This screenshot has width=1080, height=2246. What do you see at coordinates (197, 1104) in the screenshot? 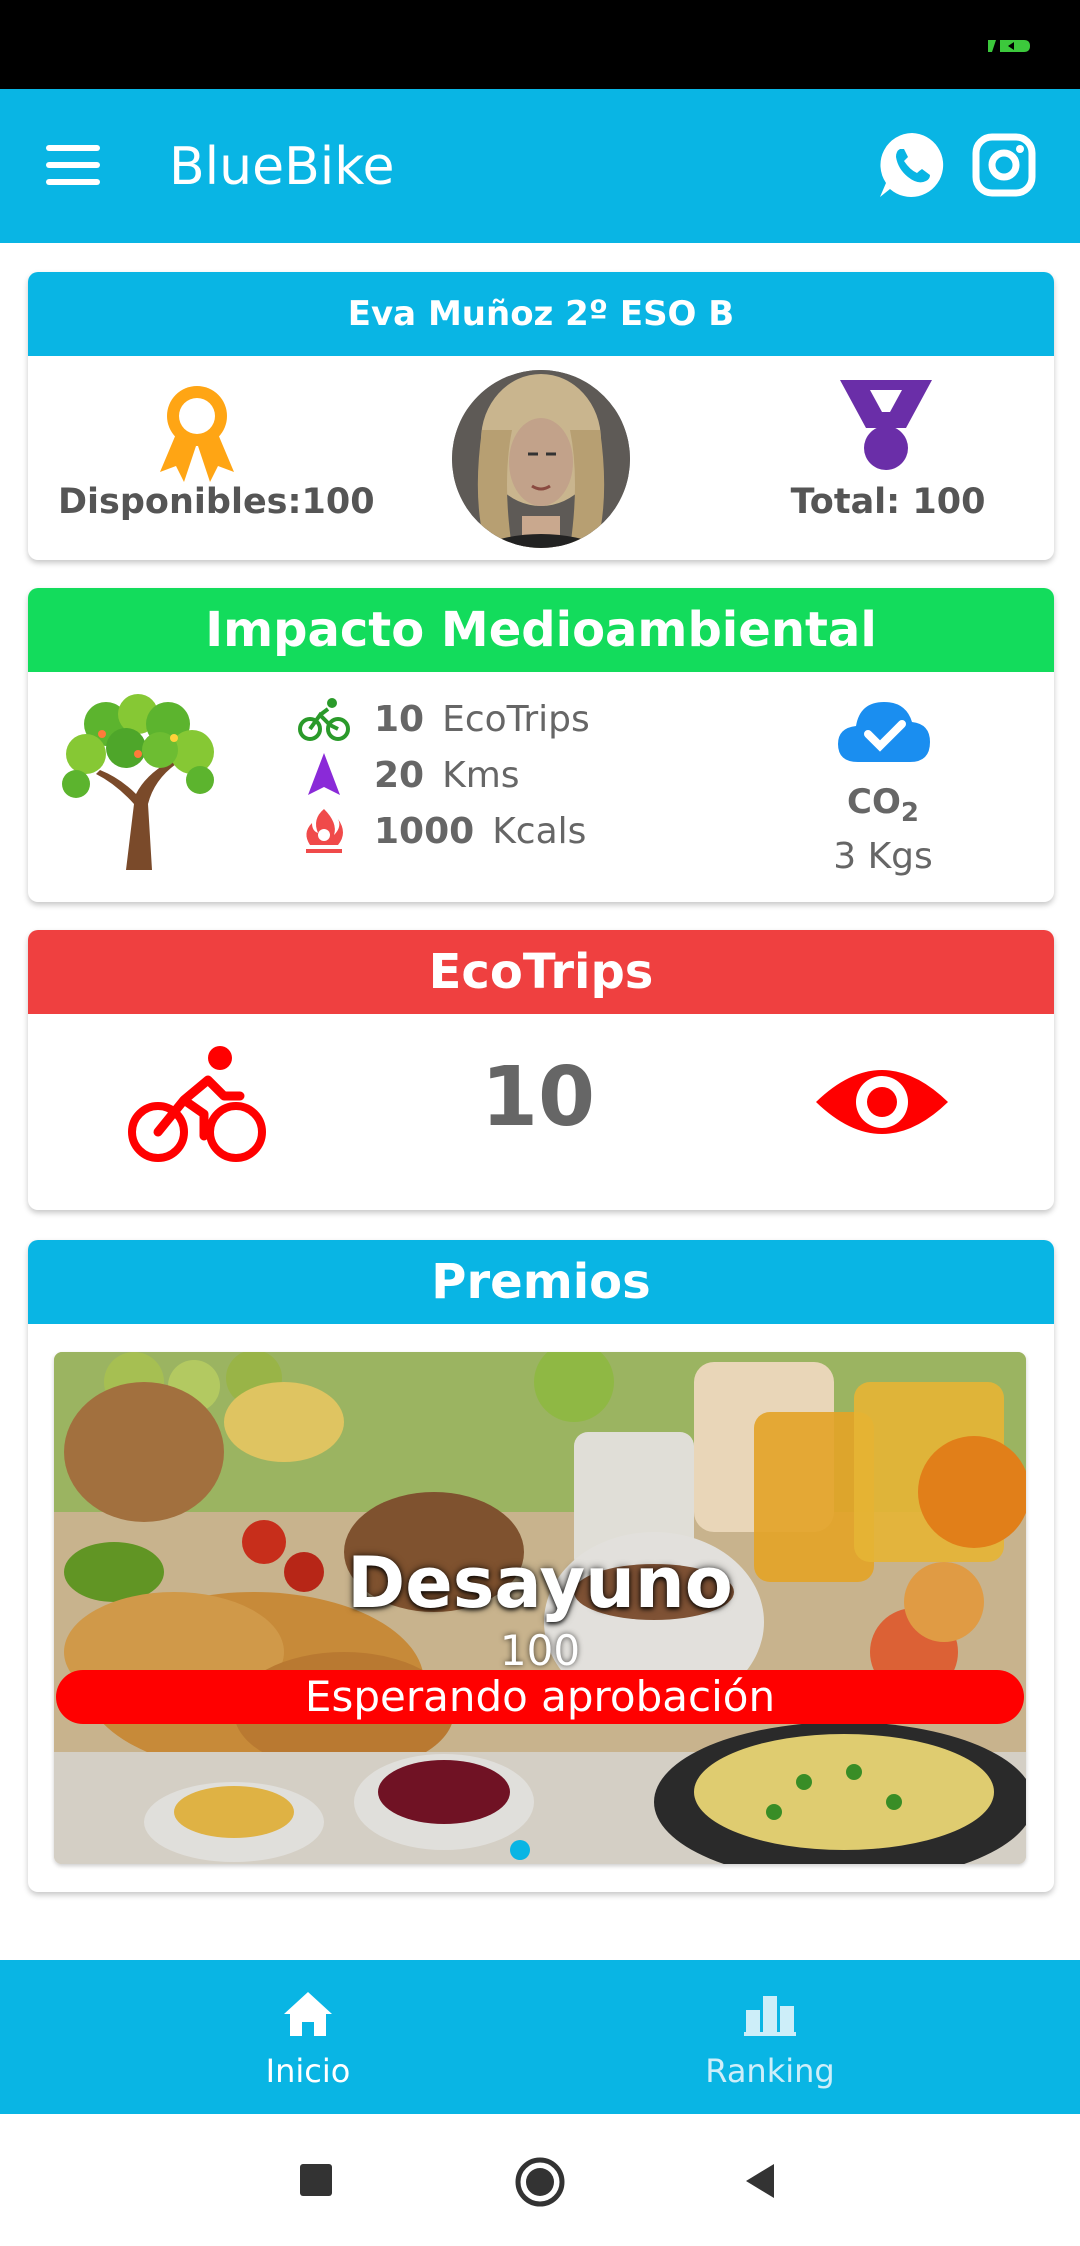
I see `cyclist-icon` at bounding box center [197, 1104].